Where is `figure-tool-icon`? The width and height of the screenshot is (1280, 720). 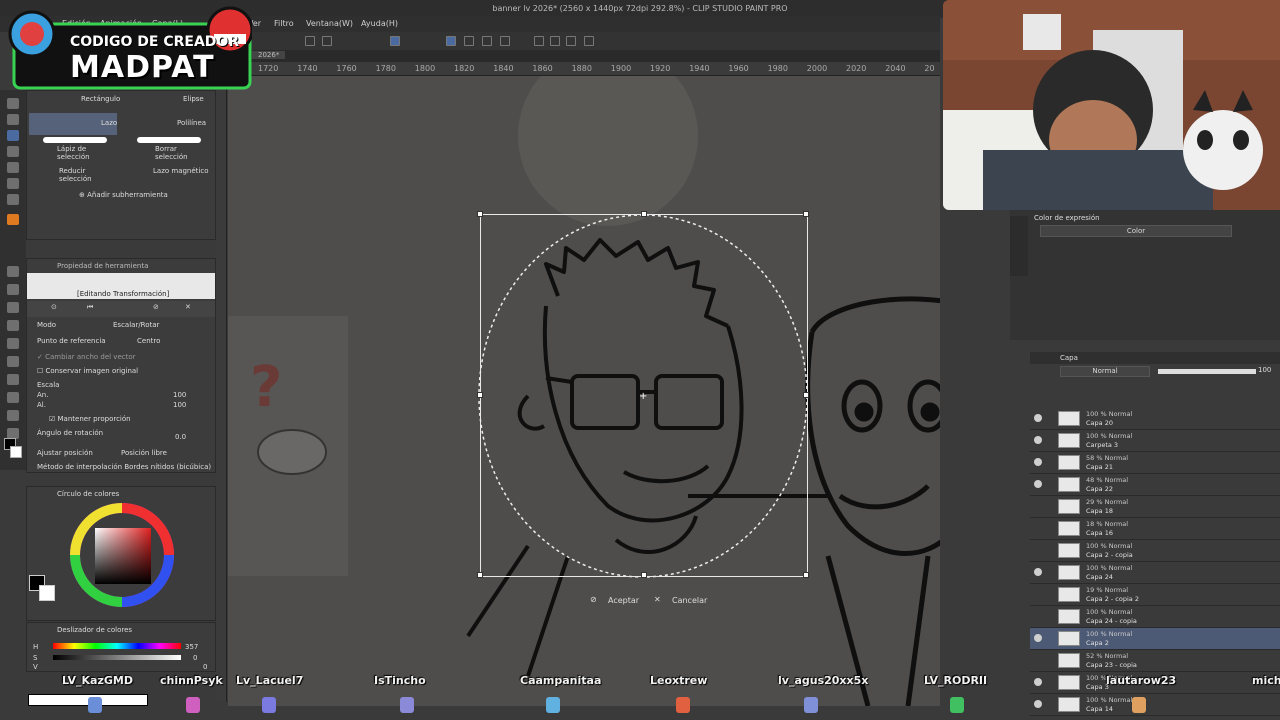 figure-tool-icon is located at coordinates (13, 343).